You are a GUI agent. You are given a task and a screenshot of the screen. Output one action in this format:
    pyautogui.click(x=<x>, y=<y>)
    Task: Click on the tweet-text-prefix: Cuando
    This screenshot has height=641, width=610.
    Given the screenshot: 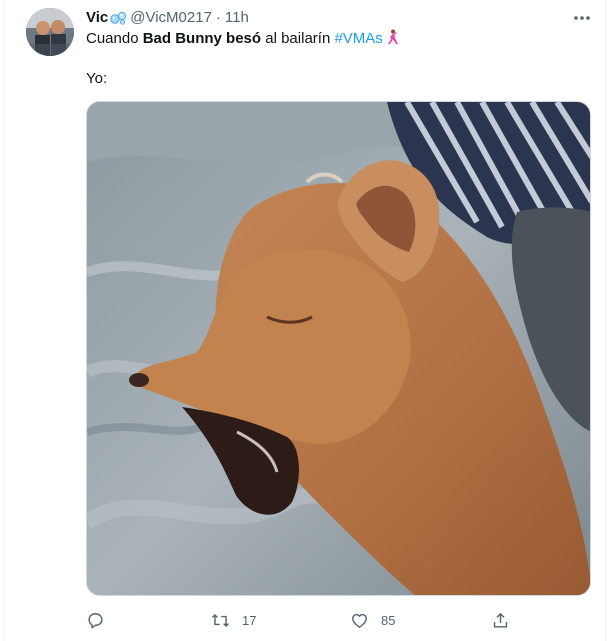 What is the action you would take?
    pyautogui.click(x=114, y=38)
    